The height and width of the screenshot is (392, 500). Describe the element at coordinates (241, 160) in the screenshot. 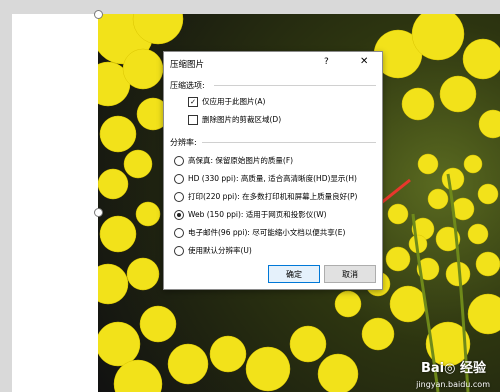

I see `resolution-option-label: 高保真: 保留原始图片的质量(F)` at that location.